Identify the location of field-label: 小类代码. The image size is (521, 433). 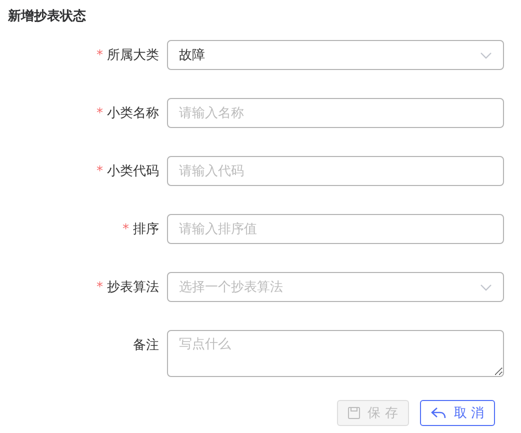
(133, 171).